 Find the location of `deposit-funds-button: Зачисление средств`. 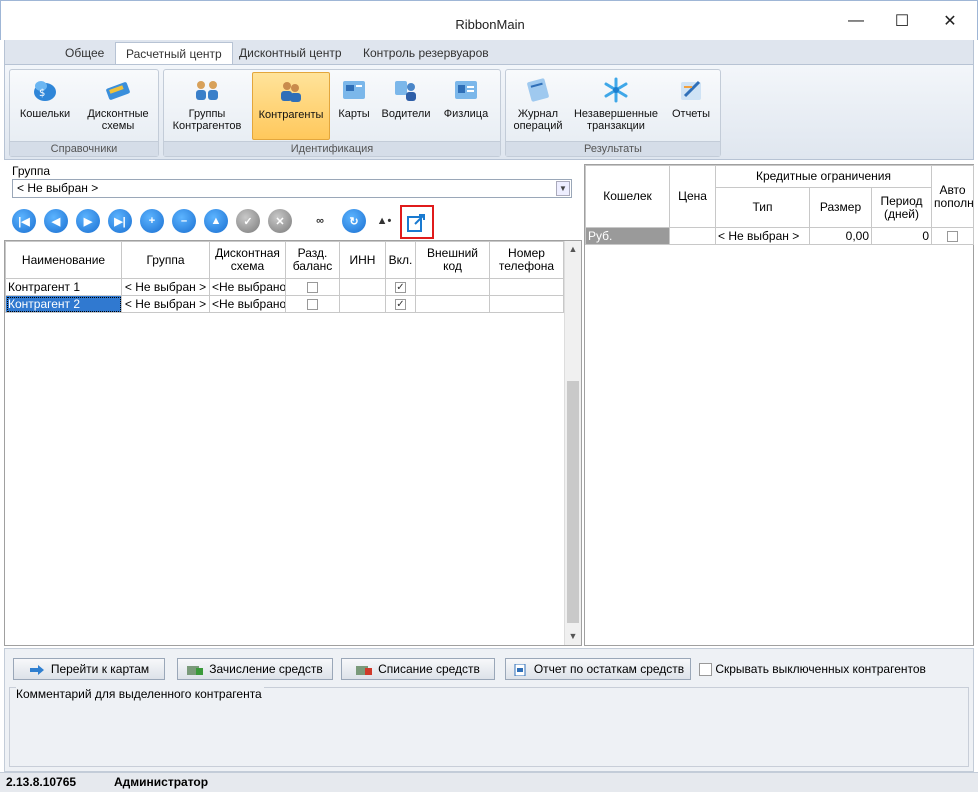

deposit-funds-button: Зачисление средств is located at coordinates (255, 669).